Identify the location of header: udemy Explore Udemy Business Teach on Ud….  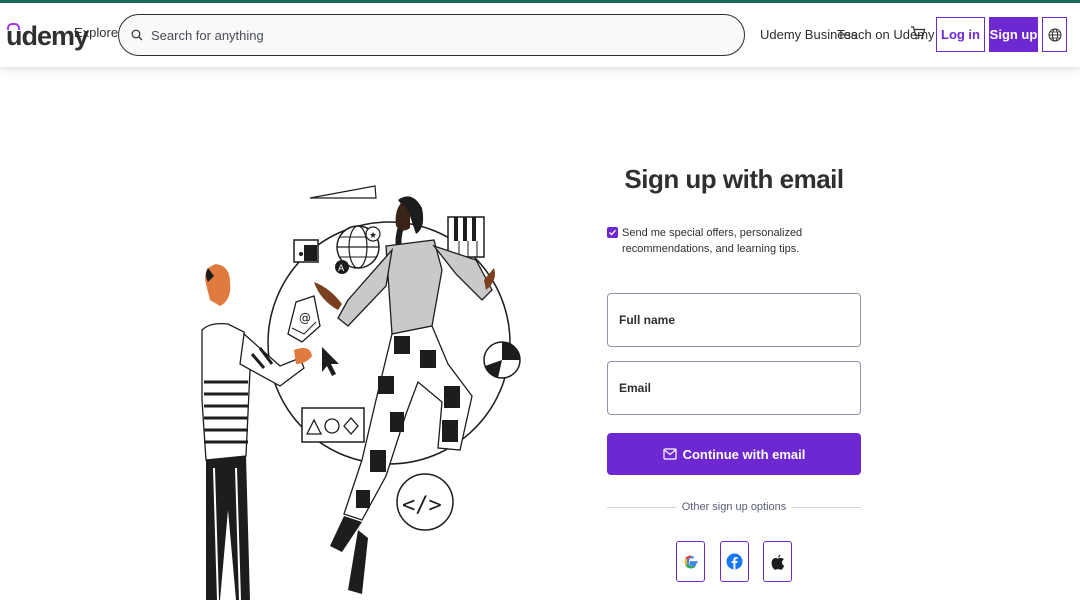
(540, 35).